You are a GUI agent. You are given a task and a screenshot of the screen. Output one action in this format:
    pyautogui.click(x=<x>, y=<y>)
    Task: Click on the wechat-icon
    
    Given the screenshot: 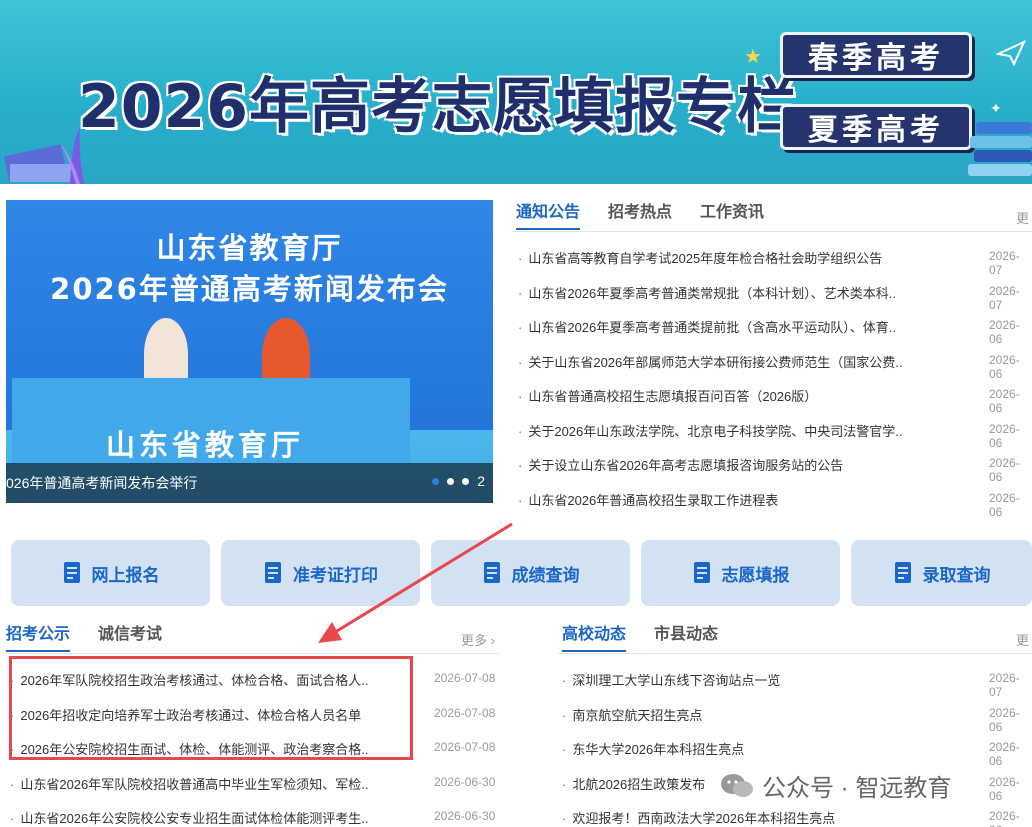 What is the action you would take?
    pyautogui.click(x=737, y=786)
    